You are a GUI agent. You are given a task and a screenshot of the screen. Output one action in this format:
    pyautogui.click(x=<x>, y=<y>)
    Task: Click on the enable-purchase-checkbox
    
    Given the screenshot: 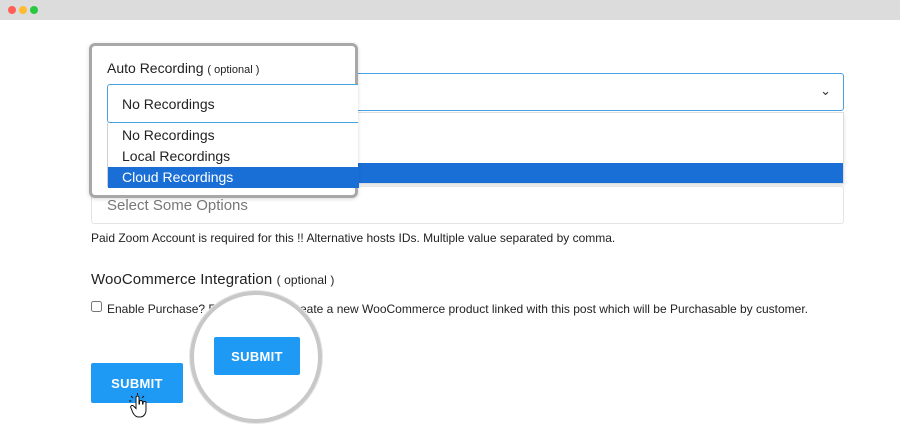 What is the action you would take?
    pyautogui.click(x=96, y=306)
    